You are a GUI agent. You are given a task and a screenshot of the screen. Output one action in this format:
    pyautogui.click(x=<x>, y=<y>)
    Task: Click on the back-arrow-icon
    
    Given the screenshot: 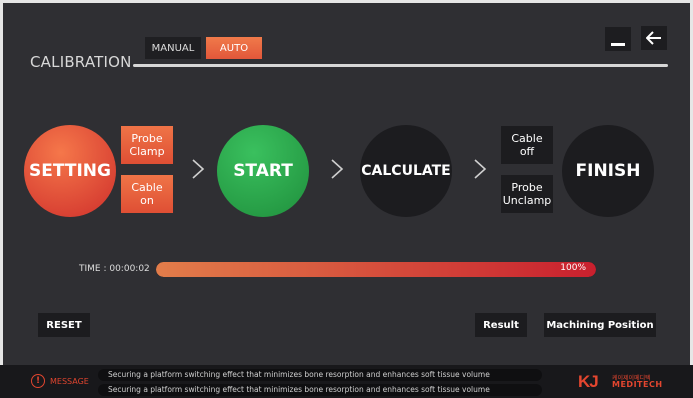 What is the action you would take?
    pyautogui.click(x=653, y=38)
    